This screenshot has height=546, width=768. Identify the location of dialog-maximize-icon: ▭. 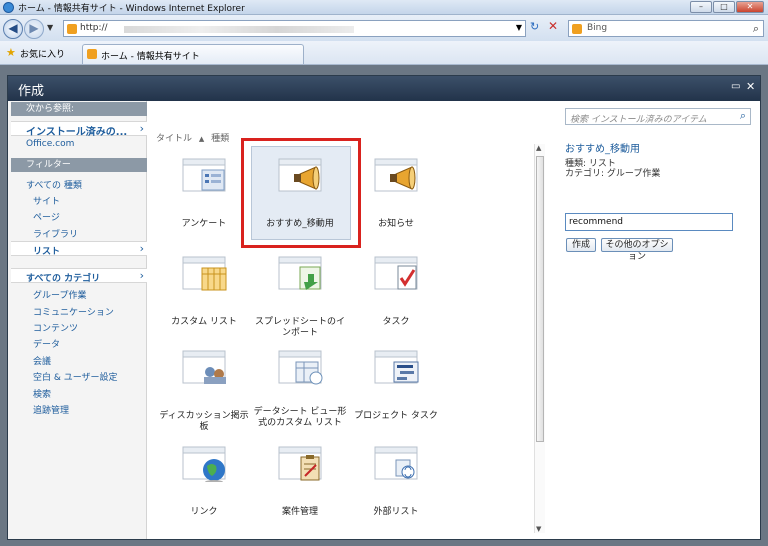
(735, 86).